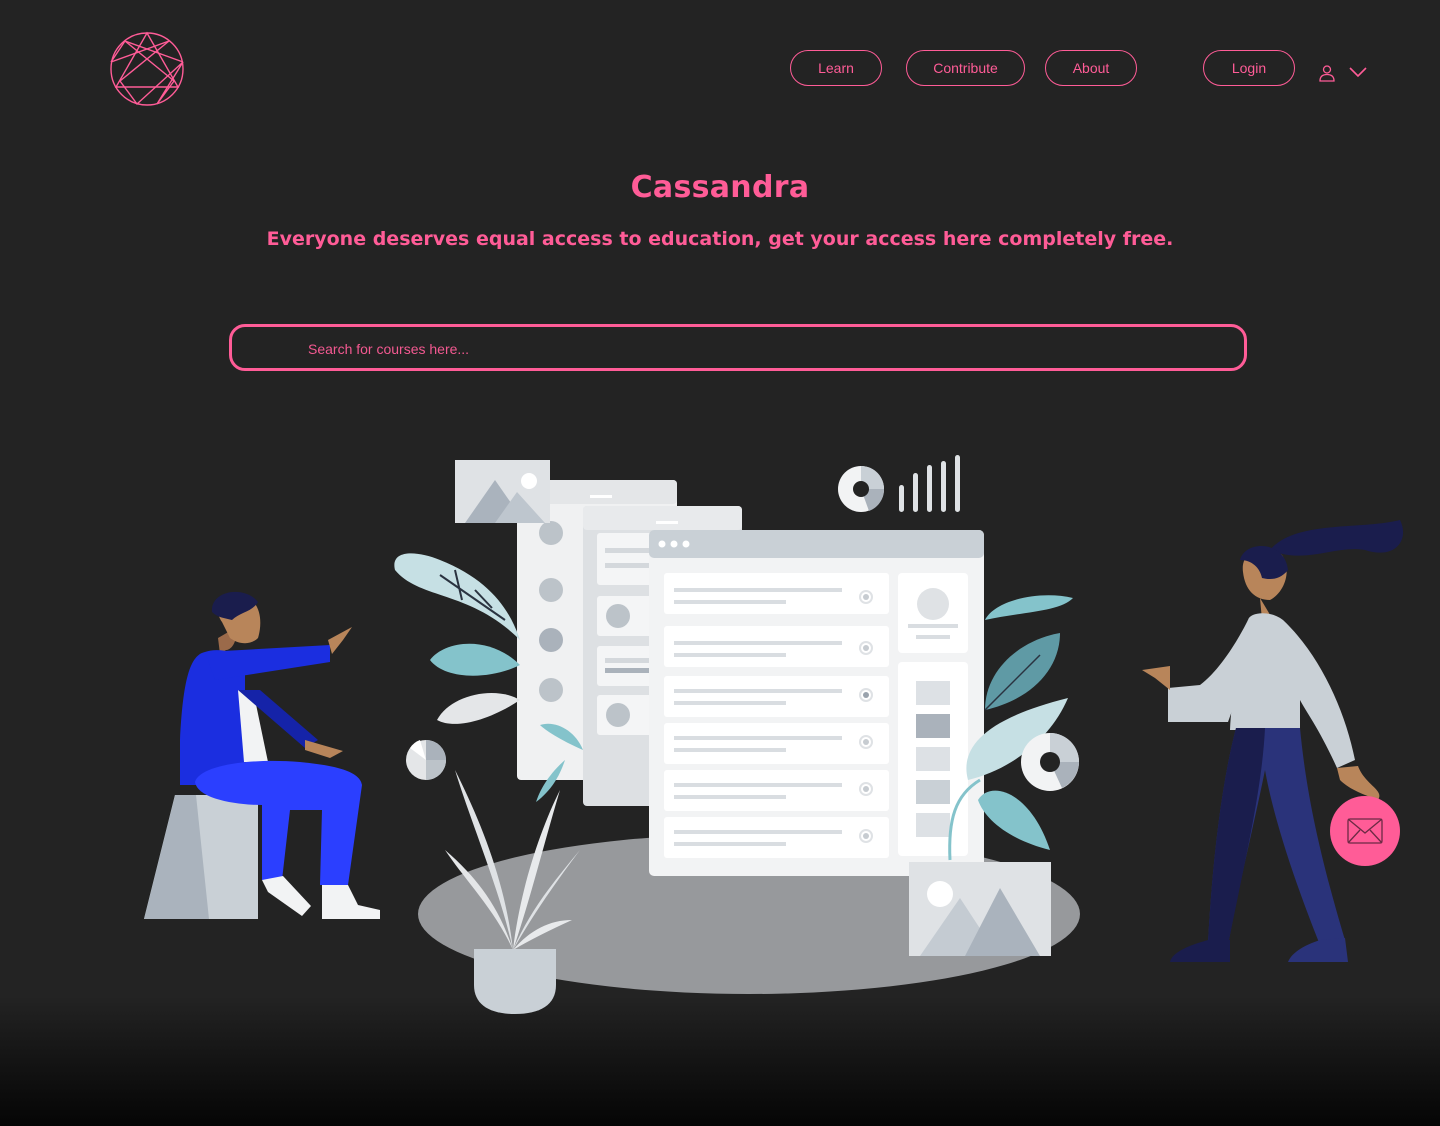 This screenshot has height=1126, width=1440. Describe the element at coordinates (1327, 73) in the screenshot. I see `user-icon` at that location.